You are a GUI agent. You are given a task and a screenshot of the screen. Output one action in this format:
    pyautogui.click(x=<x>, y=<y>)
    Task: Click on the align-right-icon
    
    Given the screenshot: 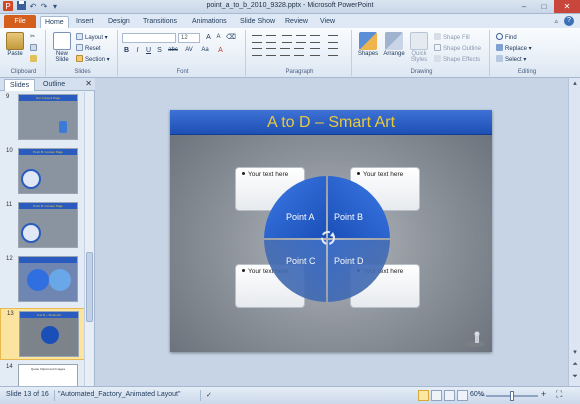 What is the action you would take?
    pyautogui.click(x=285, y=52)
    